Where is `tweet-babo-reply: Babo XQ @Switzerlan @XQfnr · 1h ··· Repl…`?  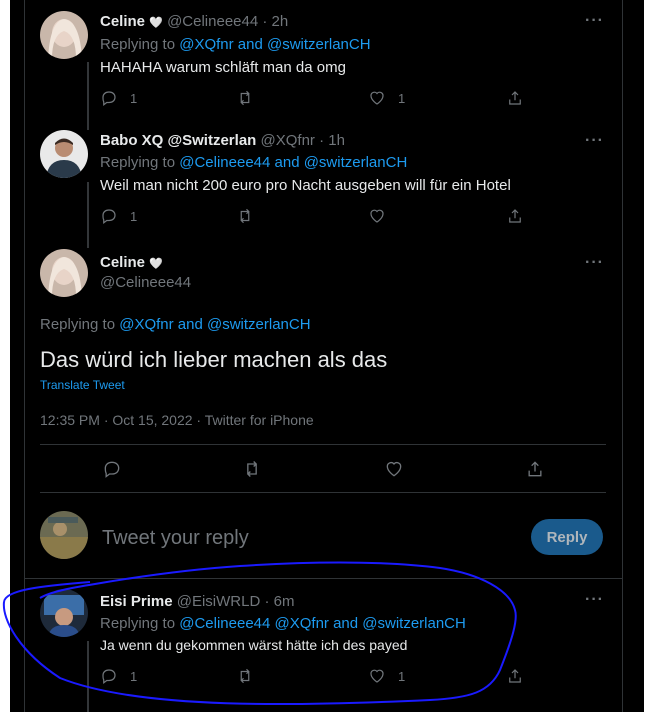
tweet-babo-reply: Babo XQ @Switzerlan @XQfnr · 1h ··· Repl… is located at coordinates (323, 179).